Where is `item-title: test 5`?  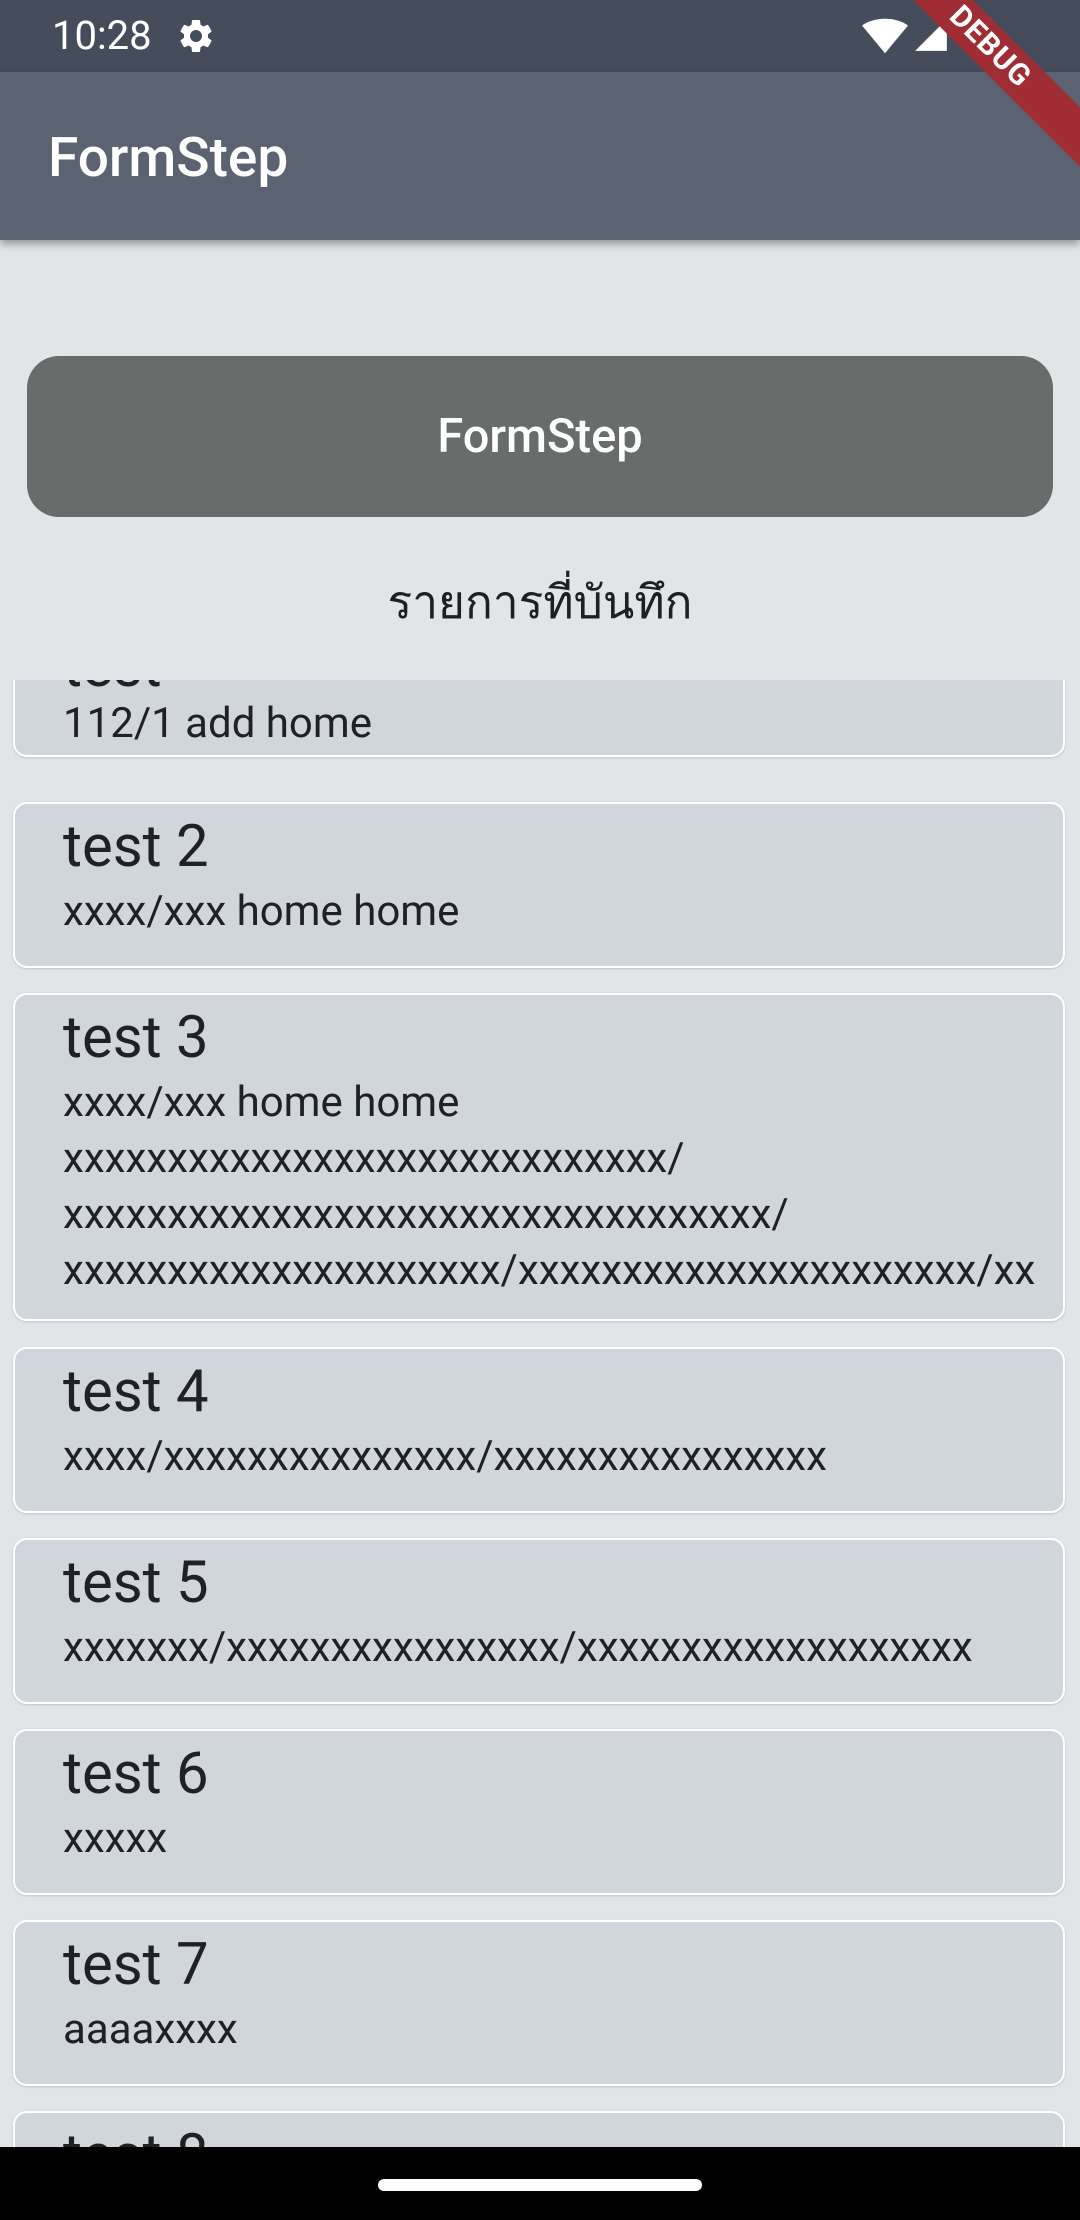
item-title: test 5 is located at coordinates (136, 1583).